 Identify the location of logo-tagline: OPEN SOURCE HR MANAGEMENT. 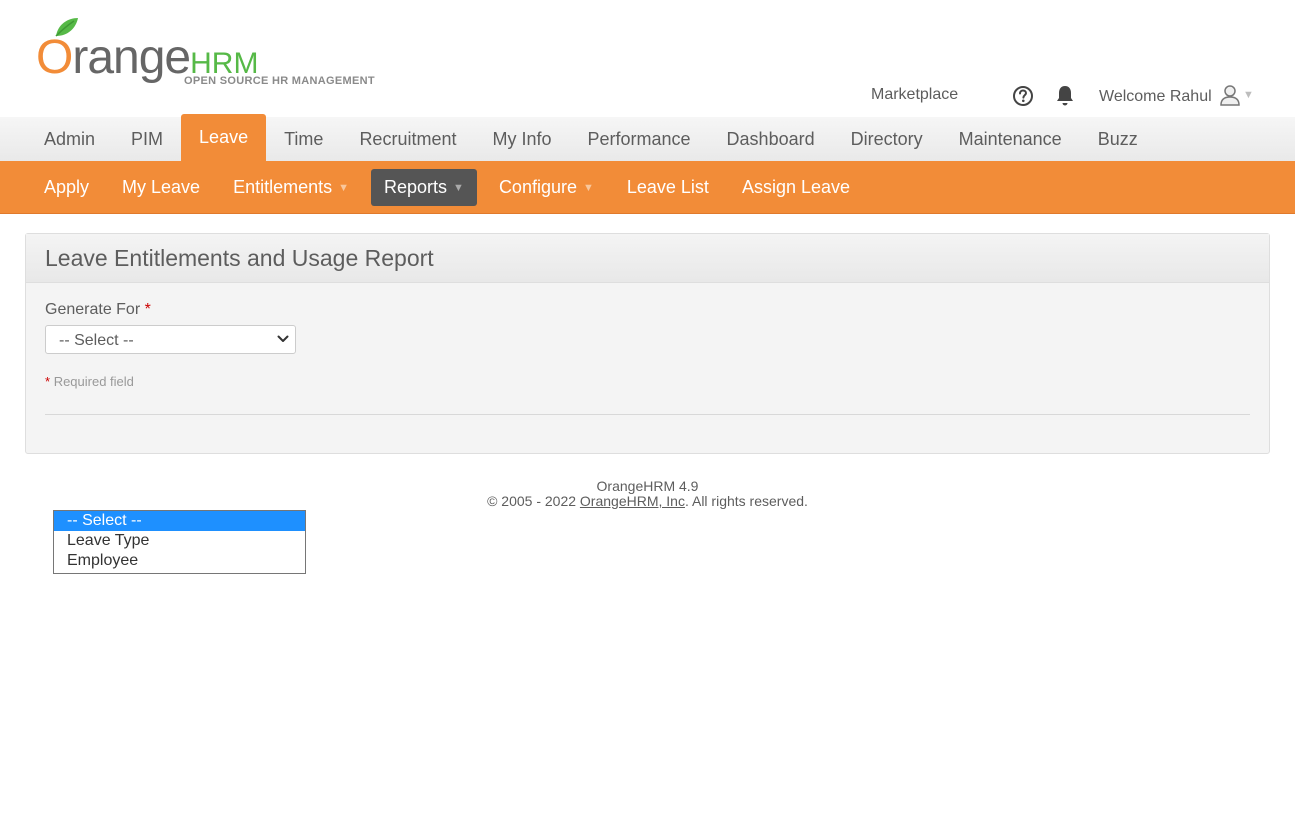
(279, 81).